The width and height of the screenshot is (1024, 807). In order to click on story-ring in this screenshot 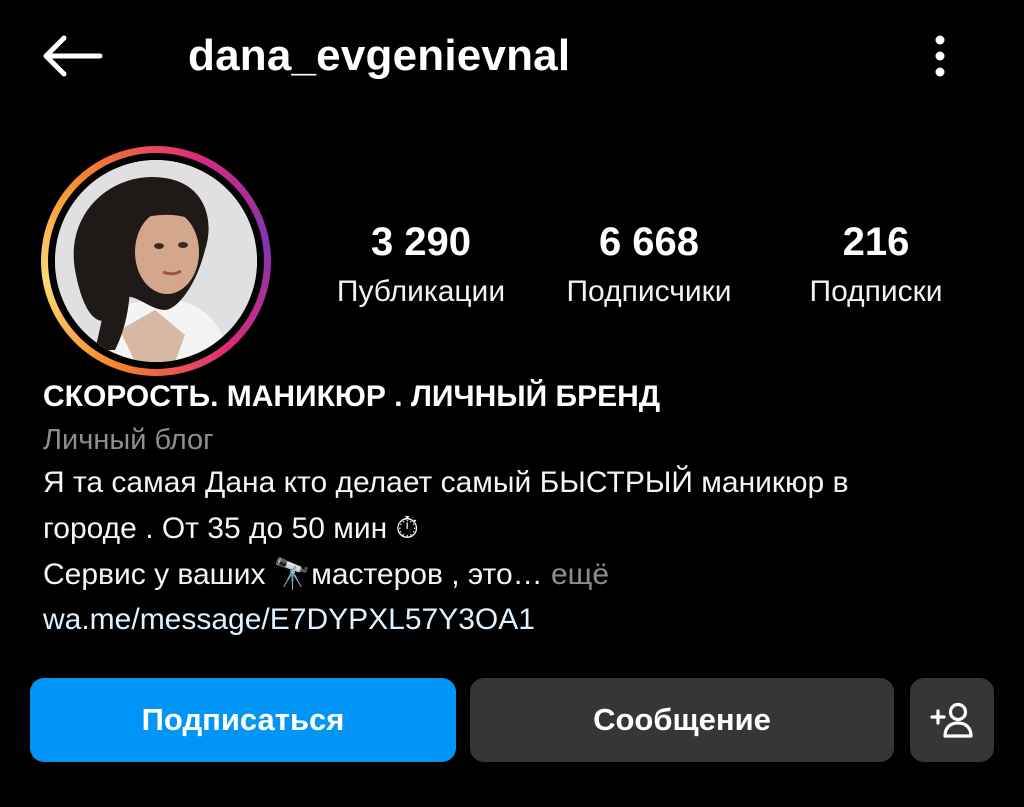, I will do `click(156, 261)`.